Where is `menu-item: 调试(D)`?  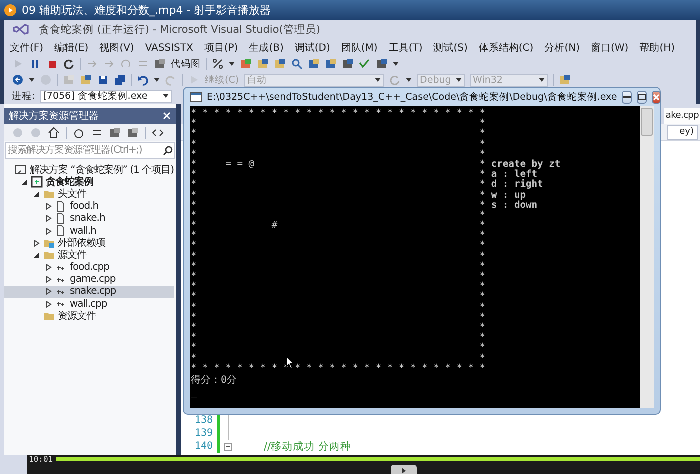 menu-item: 调试(D) is located at coordinates (312, 48).